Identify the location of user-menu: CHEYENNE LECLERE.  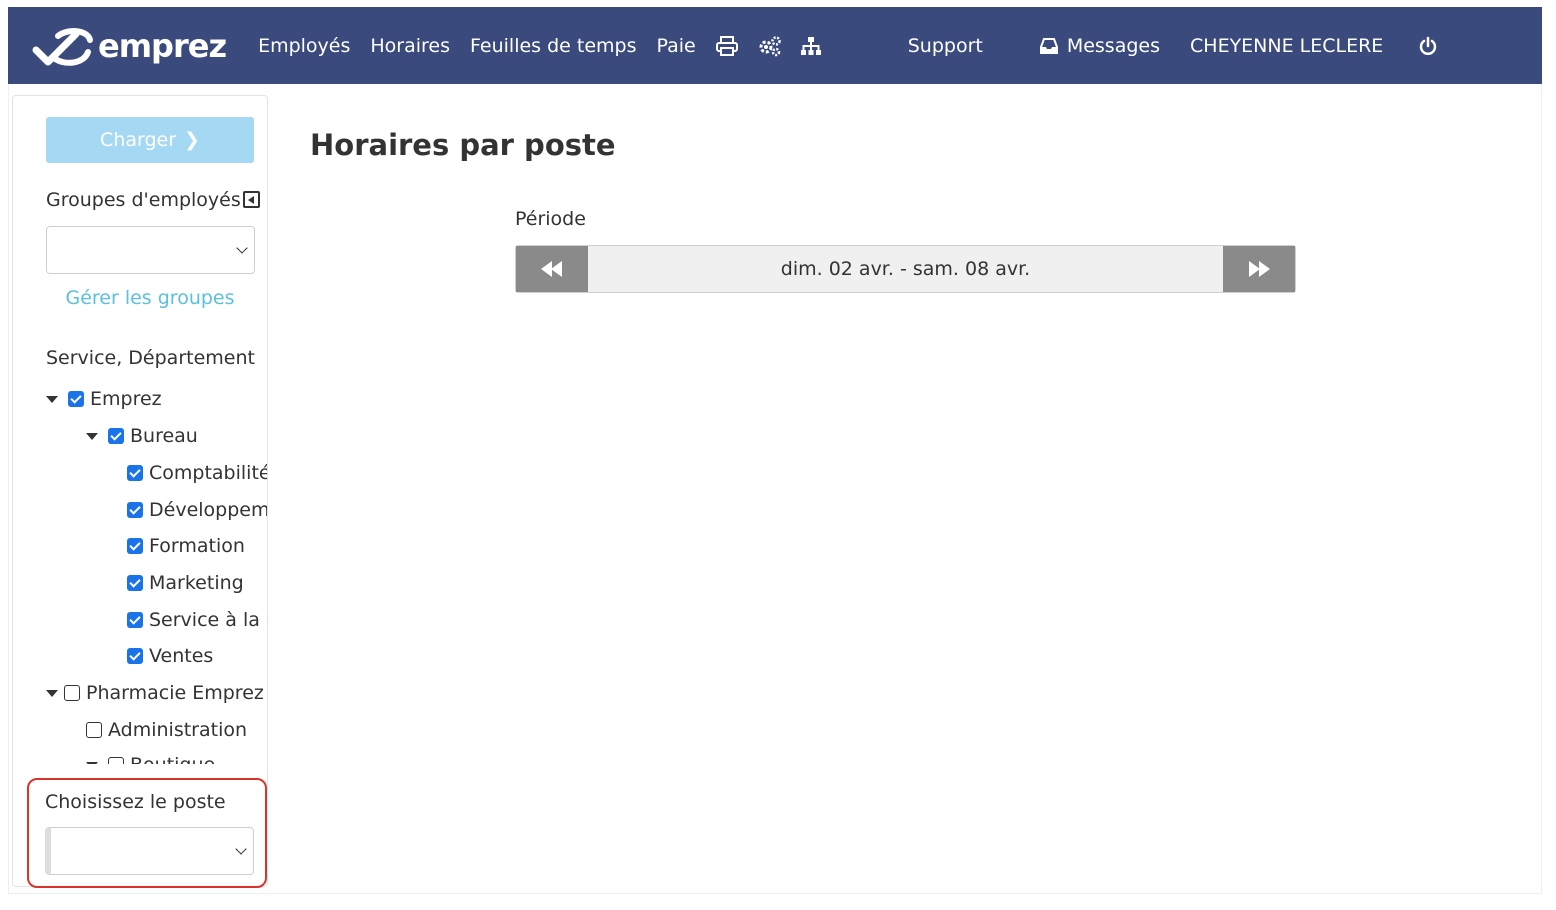
(1286, 46).